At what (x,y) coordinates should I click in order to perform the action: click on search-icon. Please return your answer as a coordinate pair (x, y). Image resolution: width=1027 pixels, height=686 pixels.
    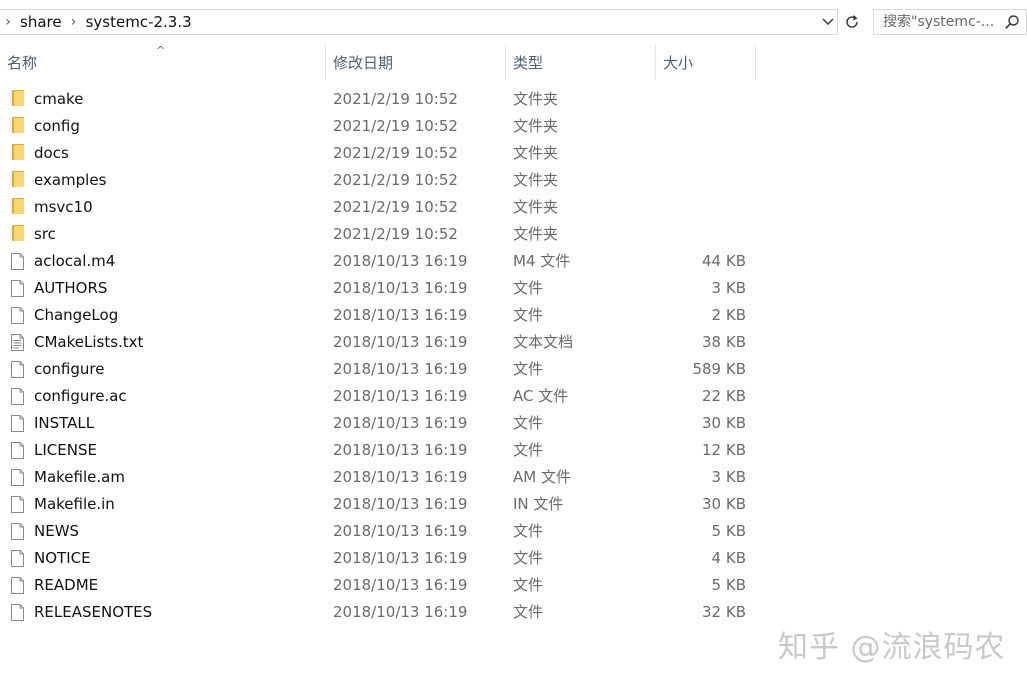
    Looking at the image, I should click on (1012, 22).